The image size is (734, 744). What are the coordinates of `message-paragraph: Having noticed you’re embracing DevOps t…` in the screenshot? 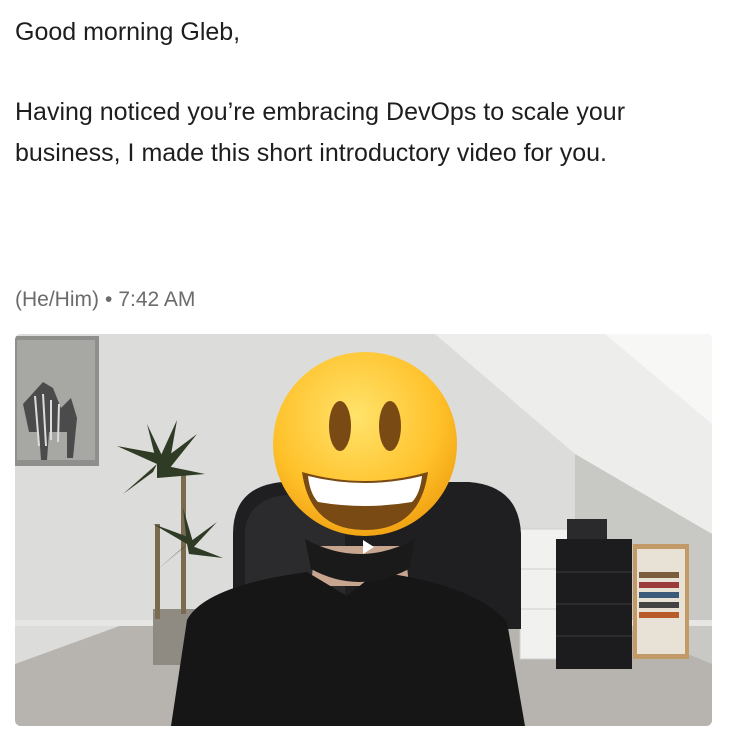 It's located at (320, 132).